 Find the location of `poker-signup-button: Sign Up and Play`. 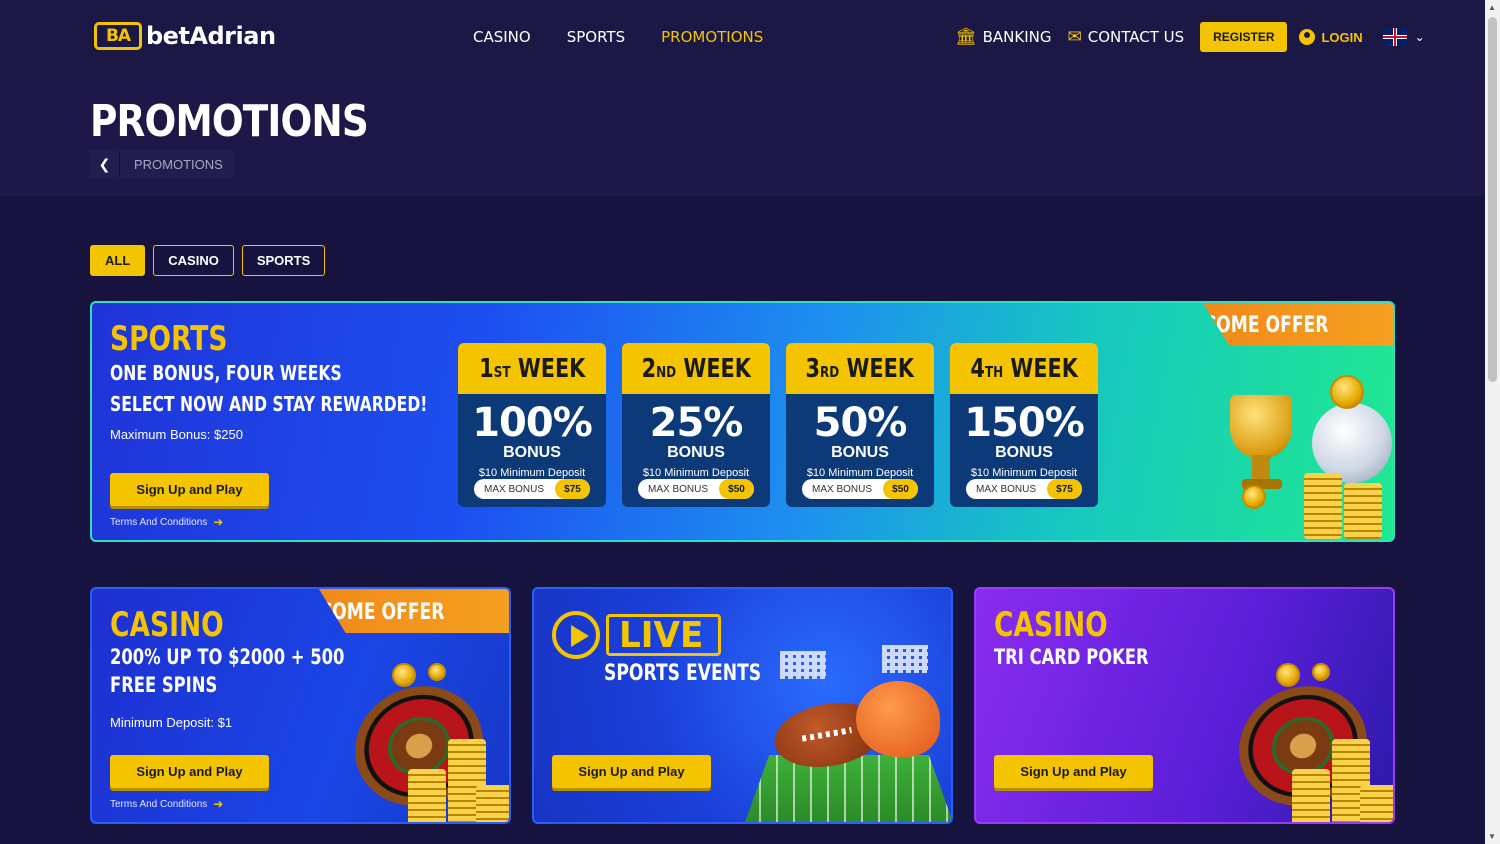

poker-signup-button: Sign Up and Play is located at coordinates (1073, 771).